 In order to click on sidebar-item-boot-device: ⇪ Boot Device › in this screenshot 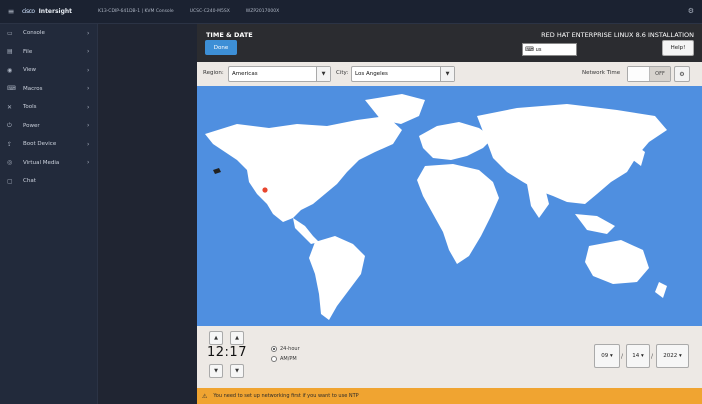, I will do `click(48, 144)`.